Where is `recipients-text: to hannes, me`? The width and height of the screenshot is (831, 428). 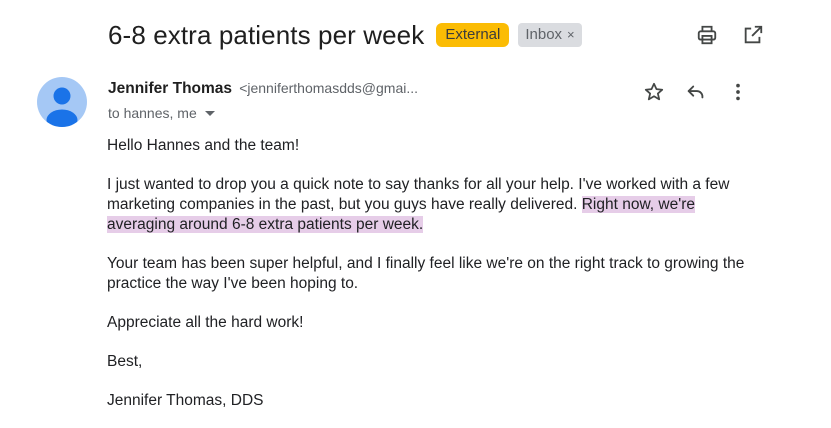 recipients-text: to hannes, me is located at coordinates (152, 113).